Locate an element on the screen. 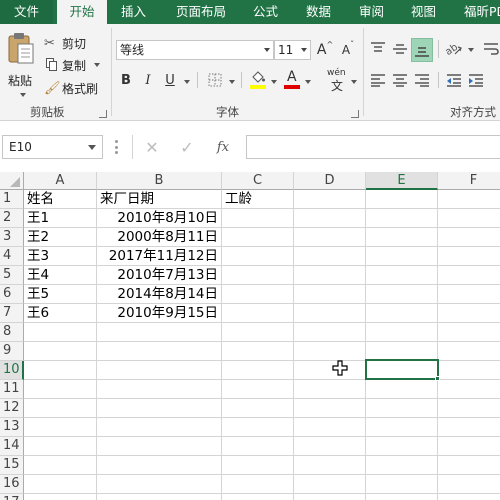 Image resolution: width=500 pixels, height=500 pixels. cell-b5: 2010年7月13日 is located at coordinates (159, 275).